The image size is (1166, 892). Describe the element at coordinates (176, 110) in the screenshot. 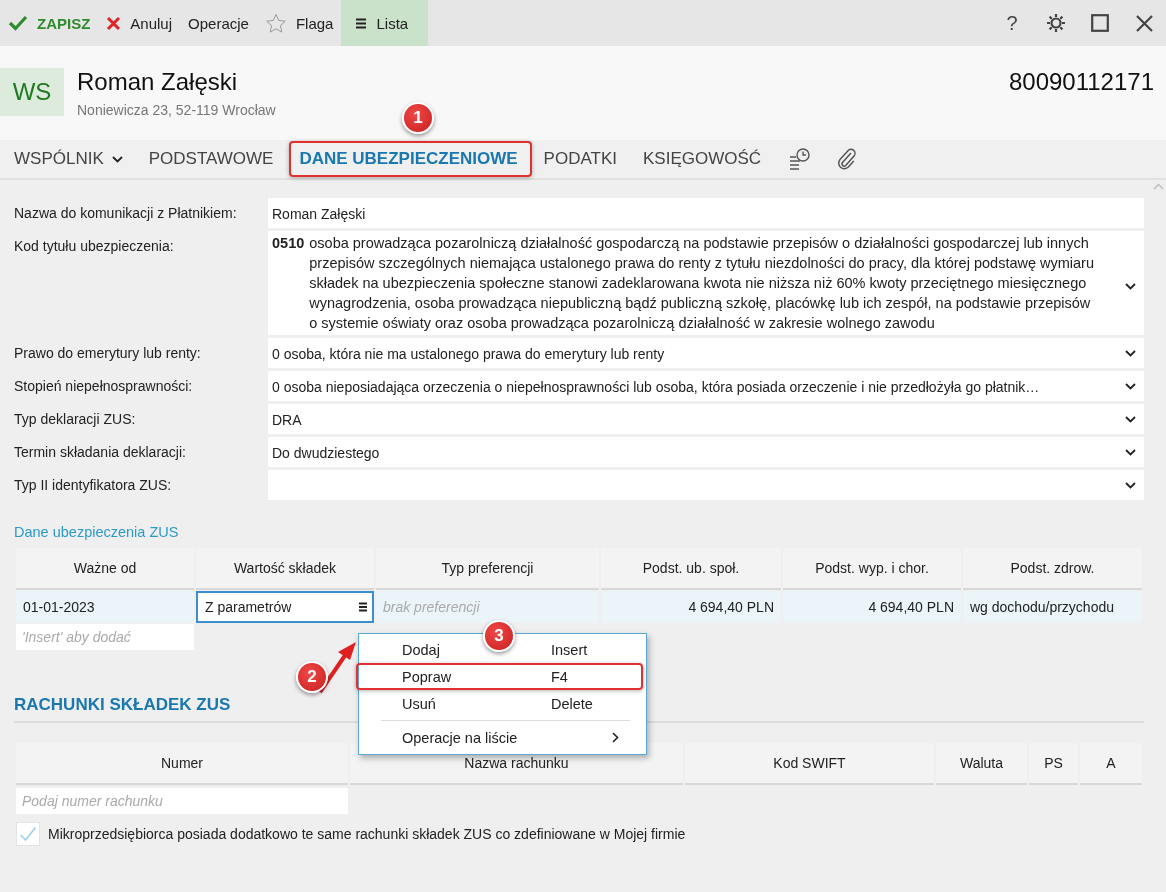

I see `contact-address: Noniewicza 23, 52-119 Wrocław` at that location.